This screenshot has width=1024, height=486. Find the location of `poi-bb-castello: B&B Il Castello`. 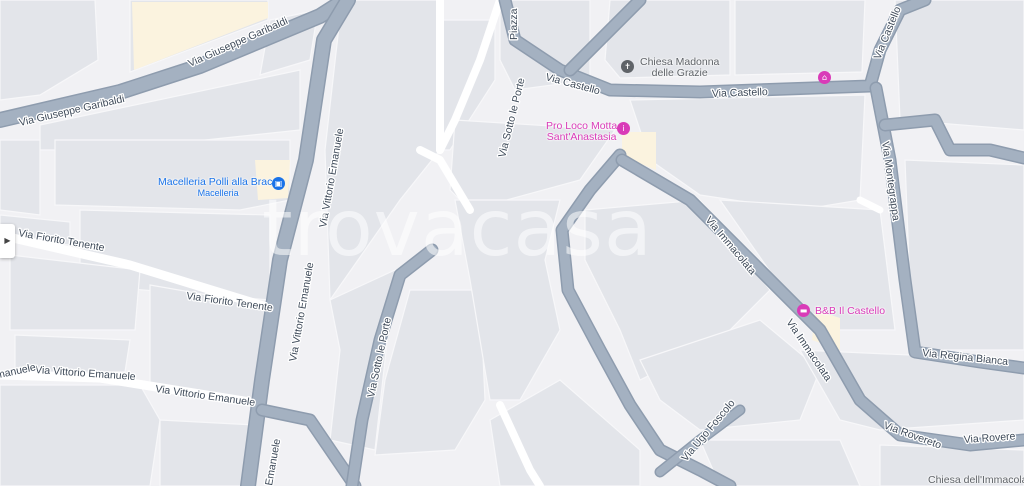

poi-bb-castello: B&B Il Castello is located at coordinates (850, 311).